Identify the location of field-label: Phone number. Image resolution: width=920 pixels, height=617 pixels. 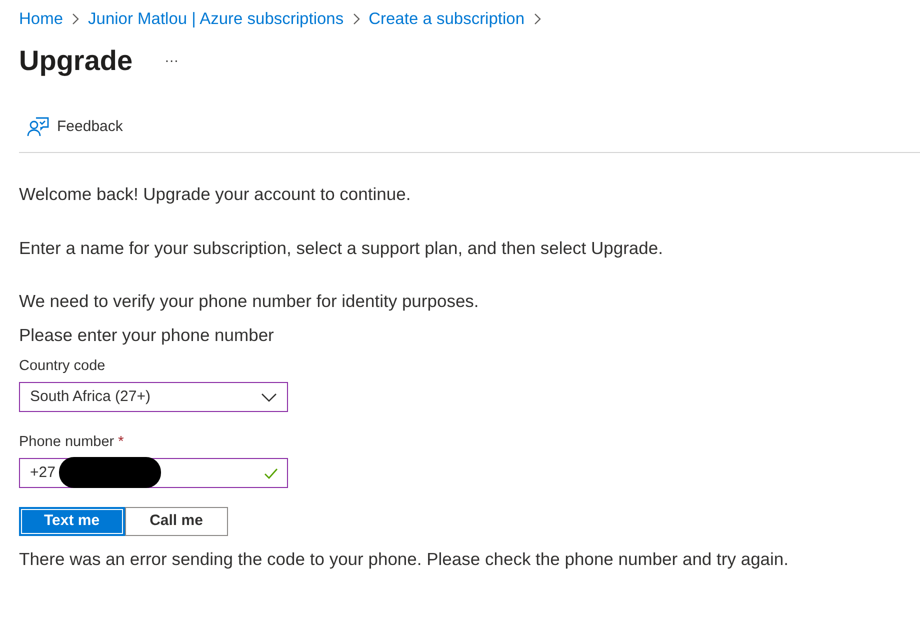
(66, 442).